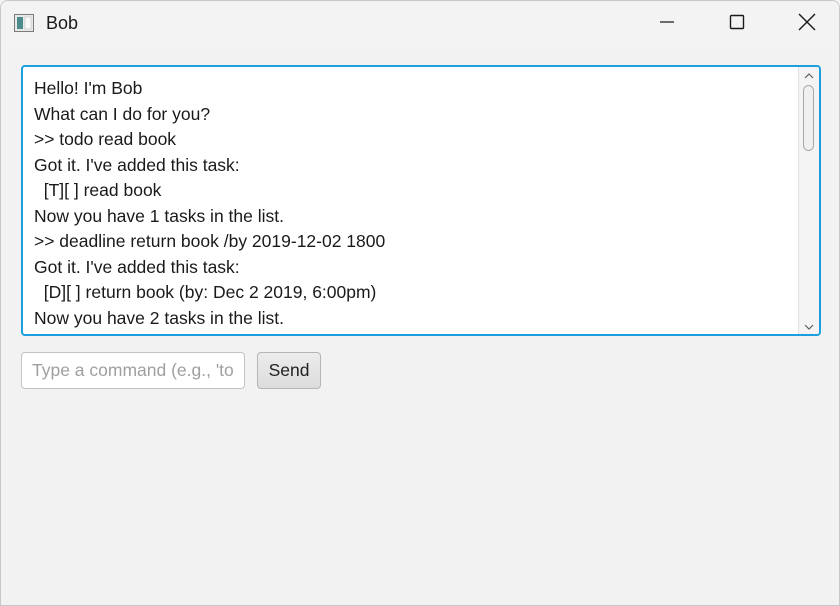  What do you see at coordinates (122, 113) in the screenshot?
I see `chat-line: What can I do for you?` at bounding box center [122, 113].